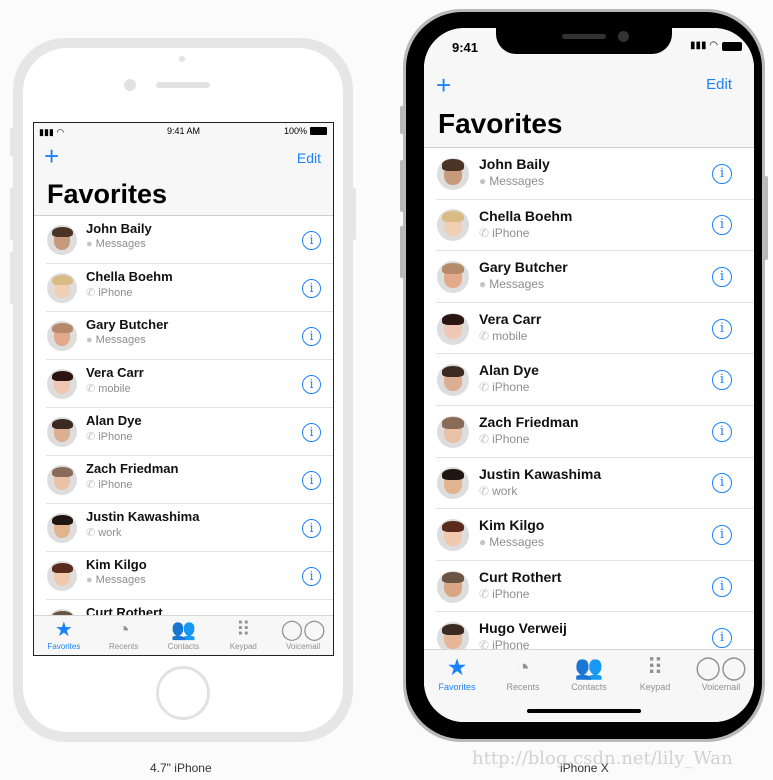  I want to click on contact-type-label: work, so click(110, 533).